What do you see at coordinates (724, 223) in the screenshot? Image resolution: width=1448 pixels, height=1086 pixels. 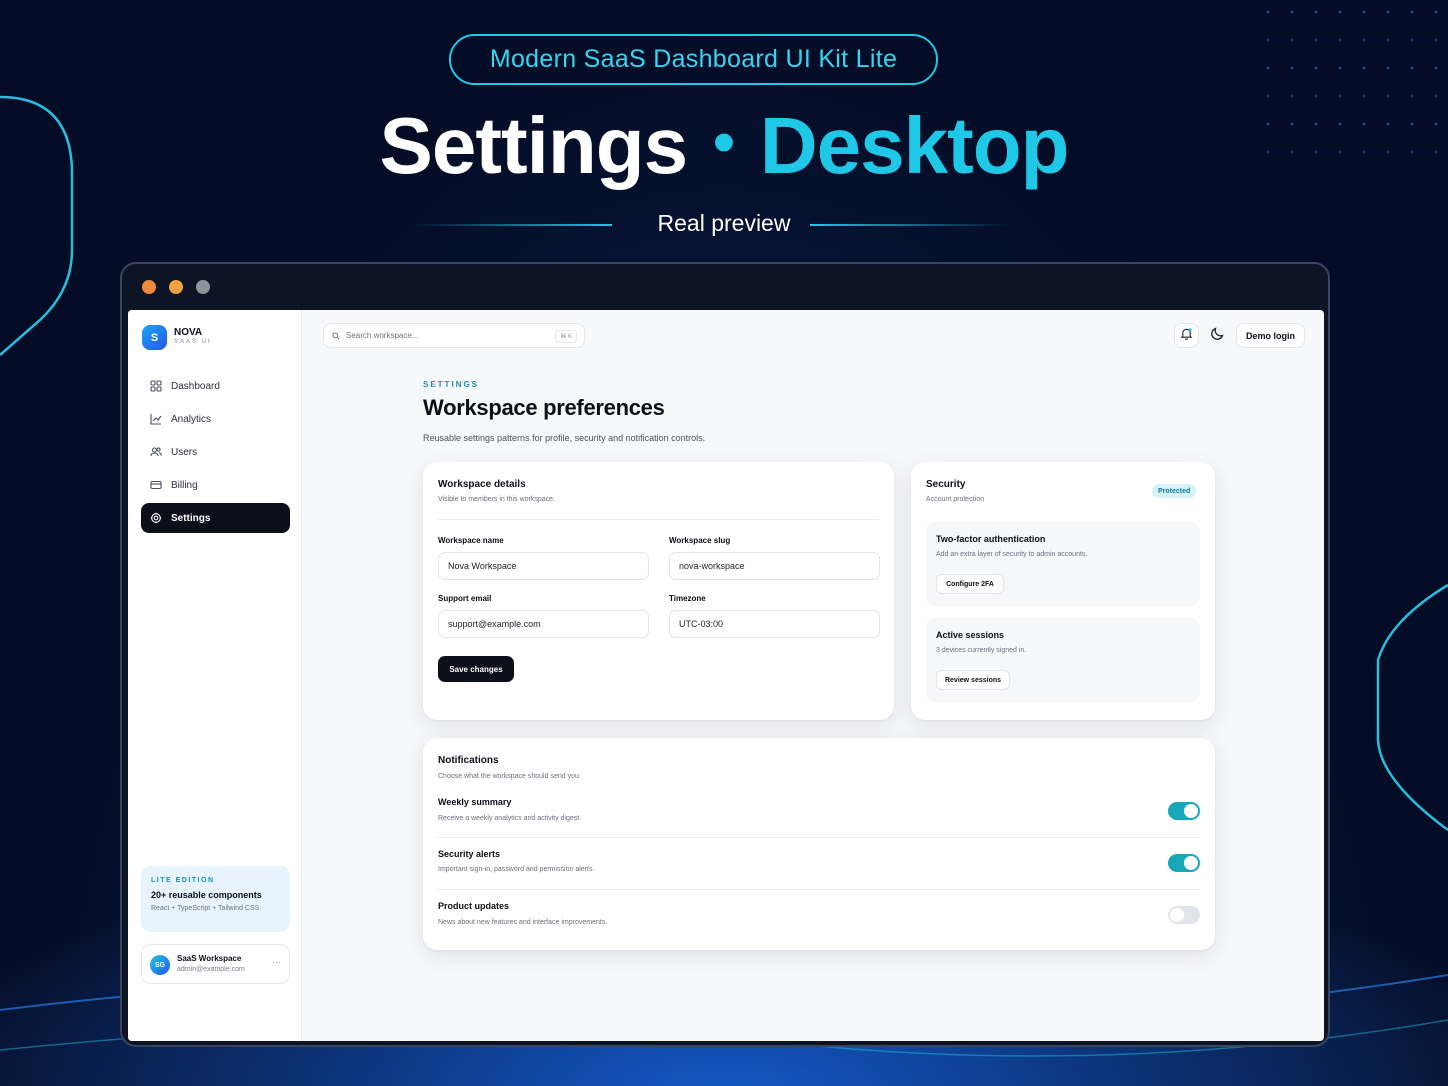 I see `hero-subtitle: Real preview` at bounding box center [724, 223].